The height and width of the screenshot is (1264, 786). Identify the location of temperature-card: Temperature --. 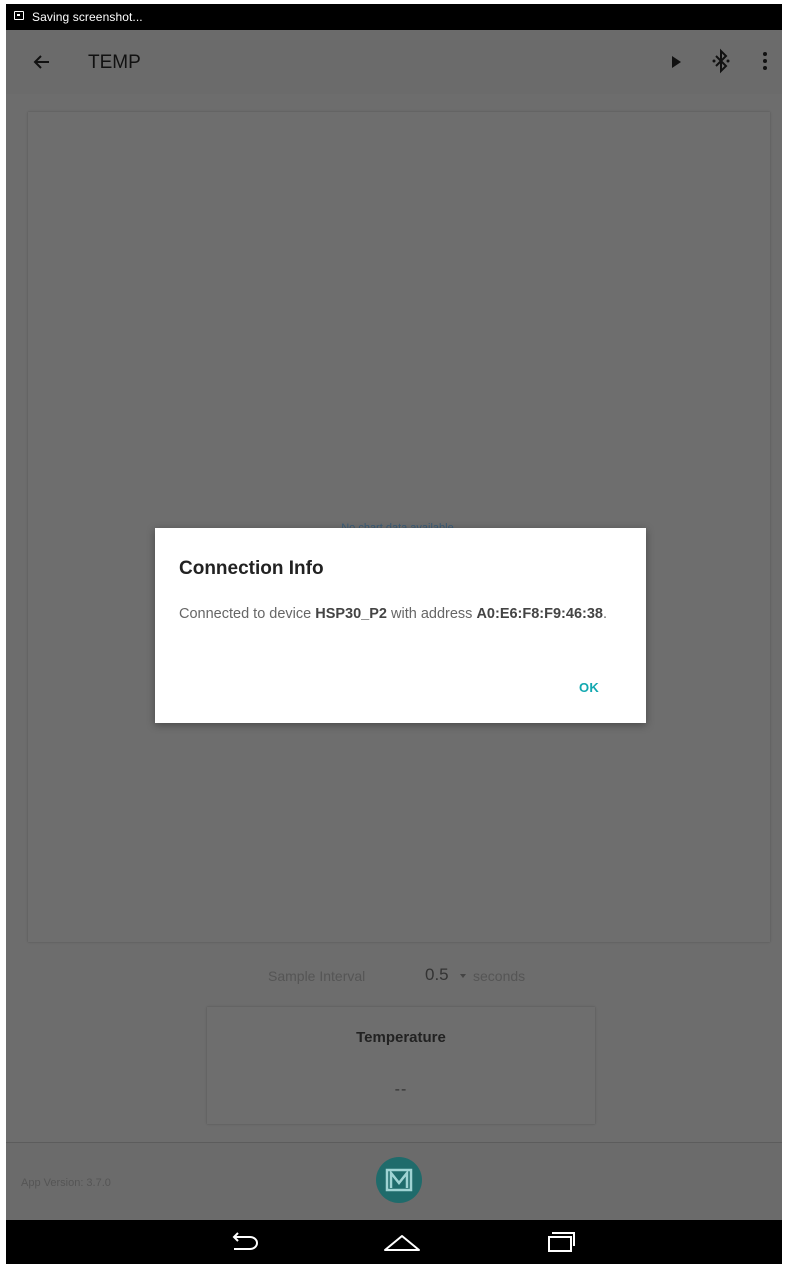
(401, 1065).